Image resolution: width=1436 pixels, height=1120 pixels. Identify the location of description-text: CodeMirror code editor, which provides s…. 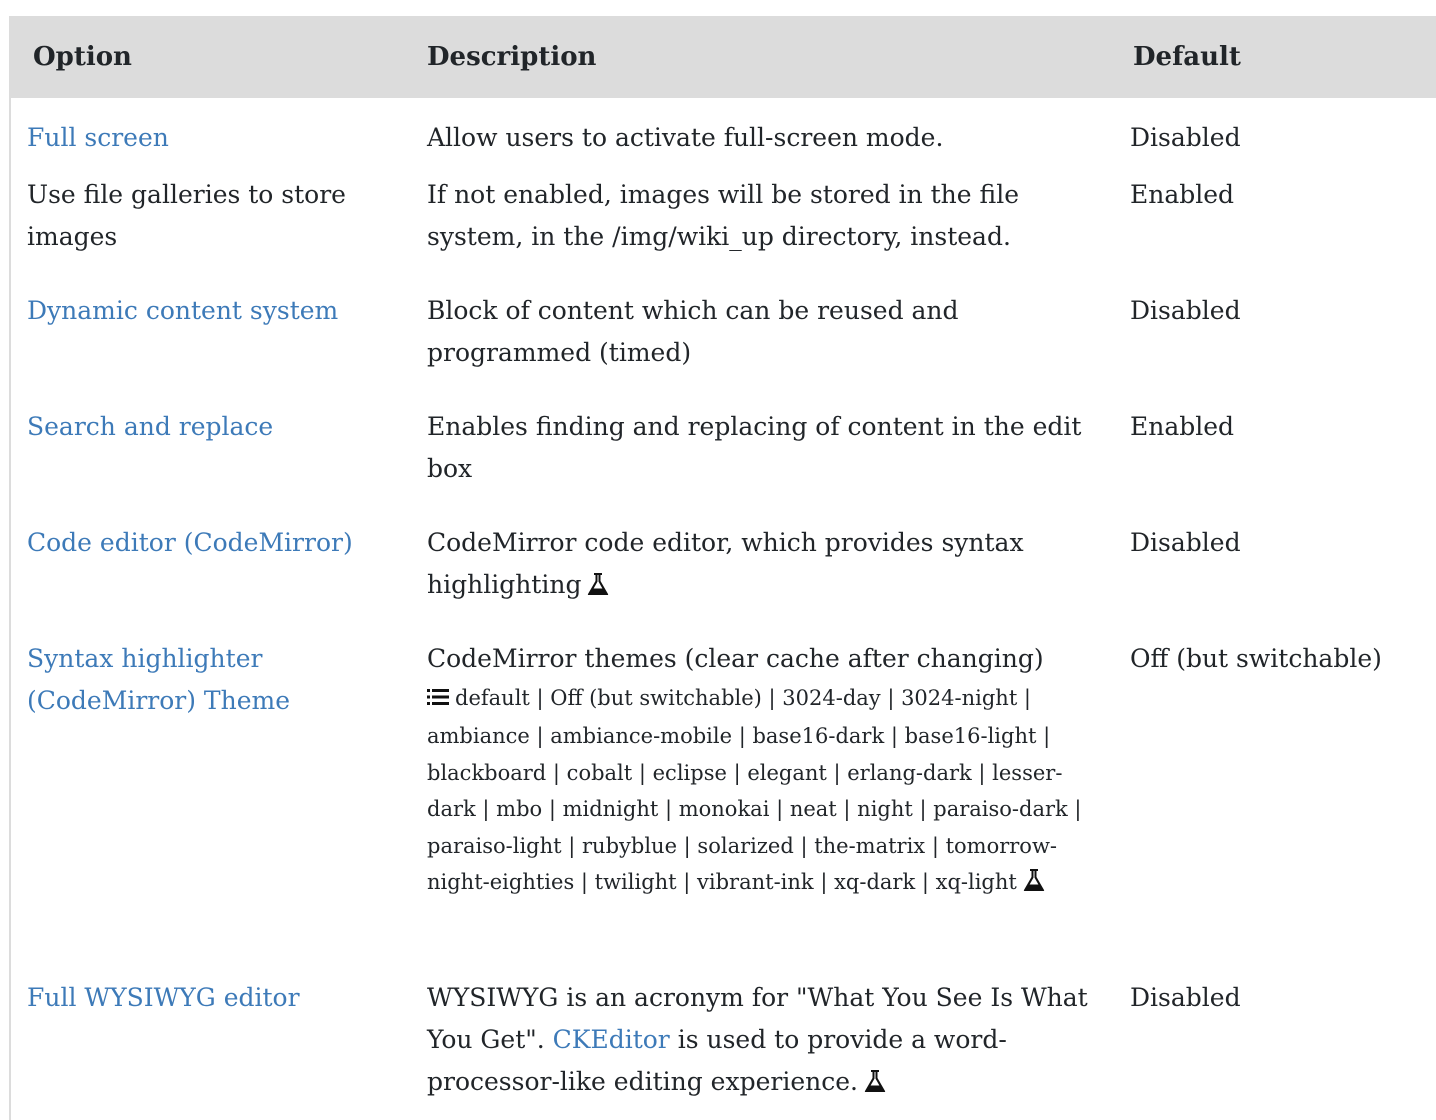
(725, 563).